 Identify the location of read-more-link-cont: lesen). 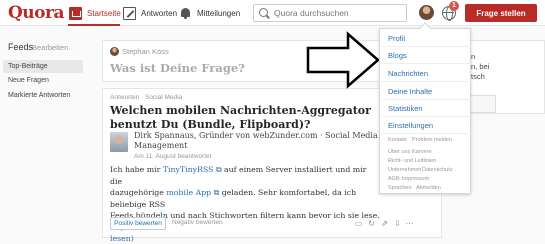
(122, 238).